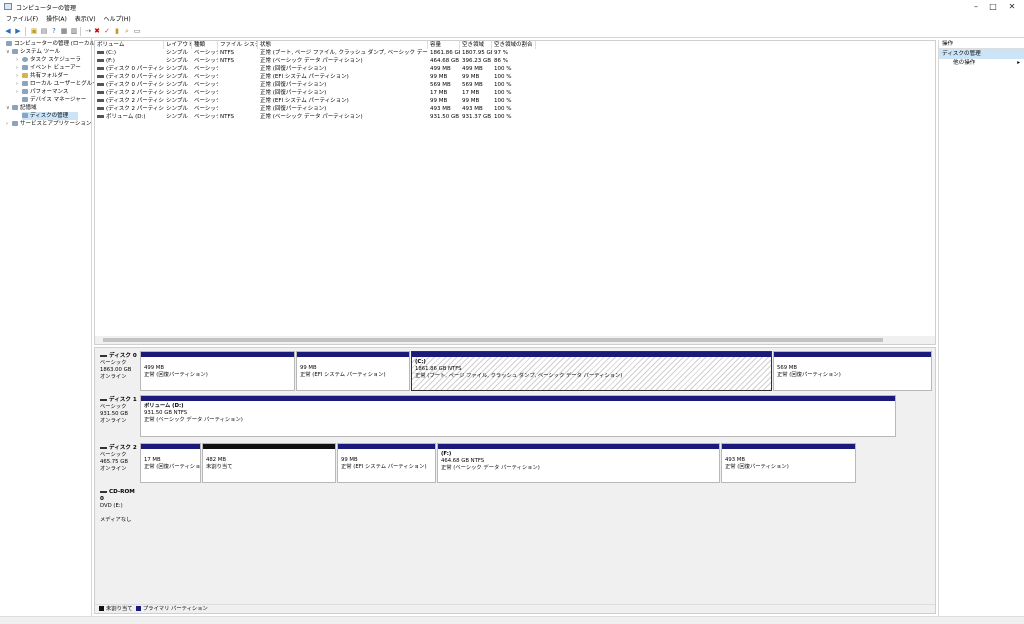 The image size is (1024, 624). I want to click on close-icon: ✕, so click(1012, 7).